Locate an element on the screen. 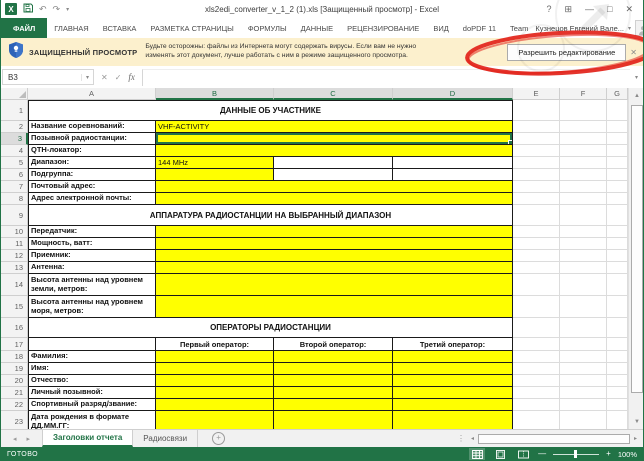 This screenshot has width=644, height=461. sheet-tab-0: Заголовки отчета is located at coordinates (88, 438).